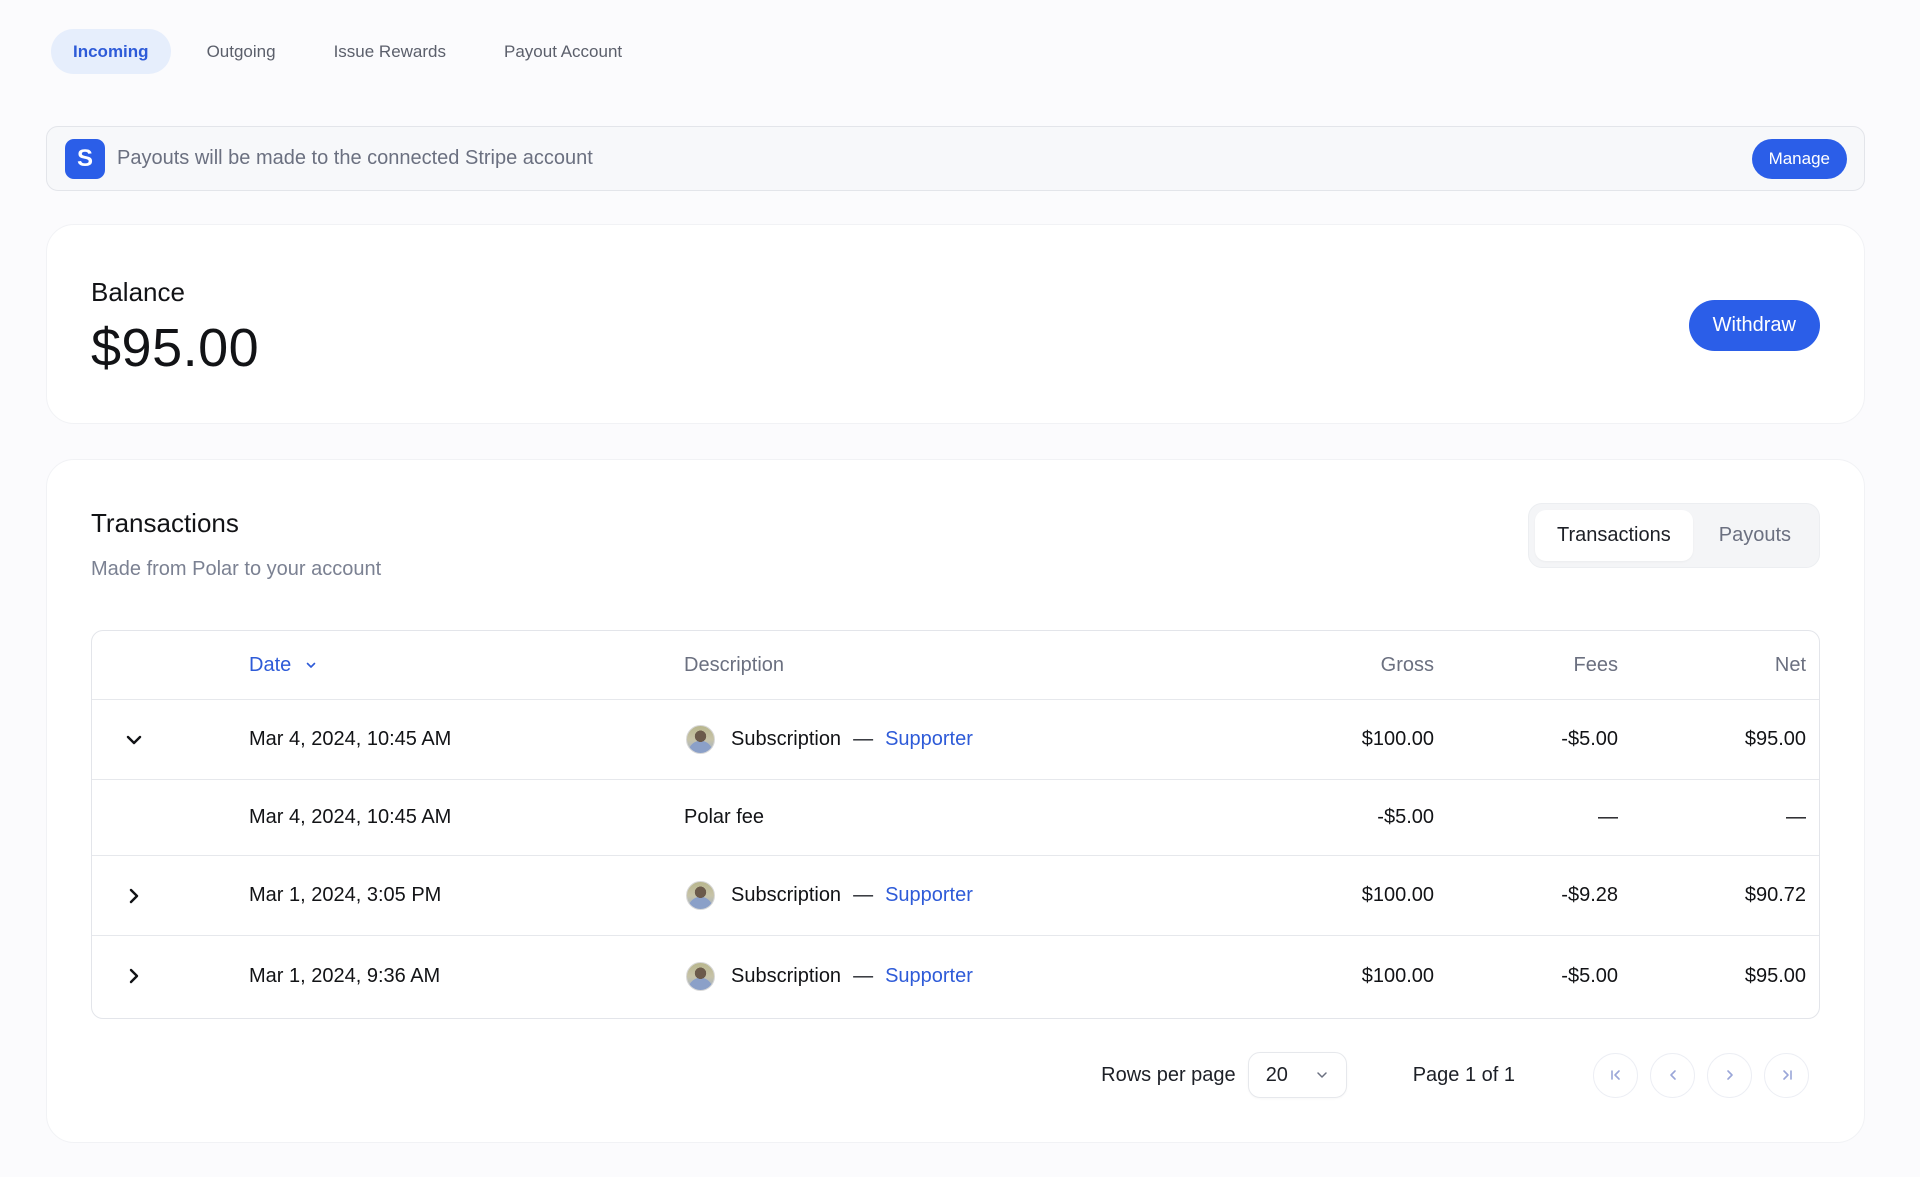 This screenshot has width=1920, height=1177. I want to click on transactions-title: Transactions, so click(165, 523).